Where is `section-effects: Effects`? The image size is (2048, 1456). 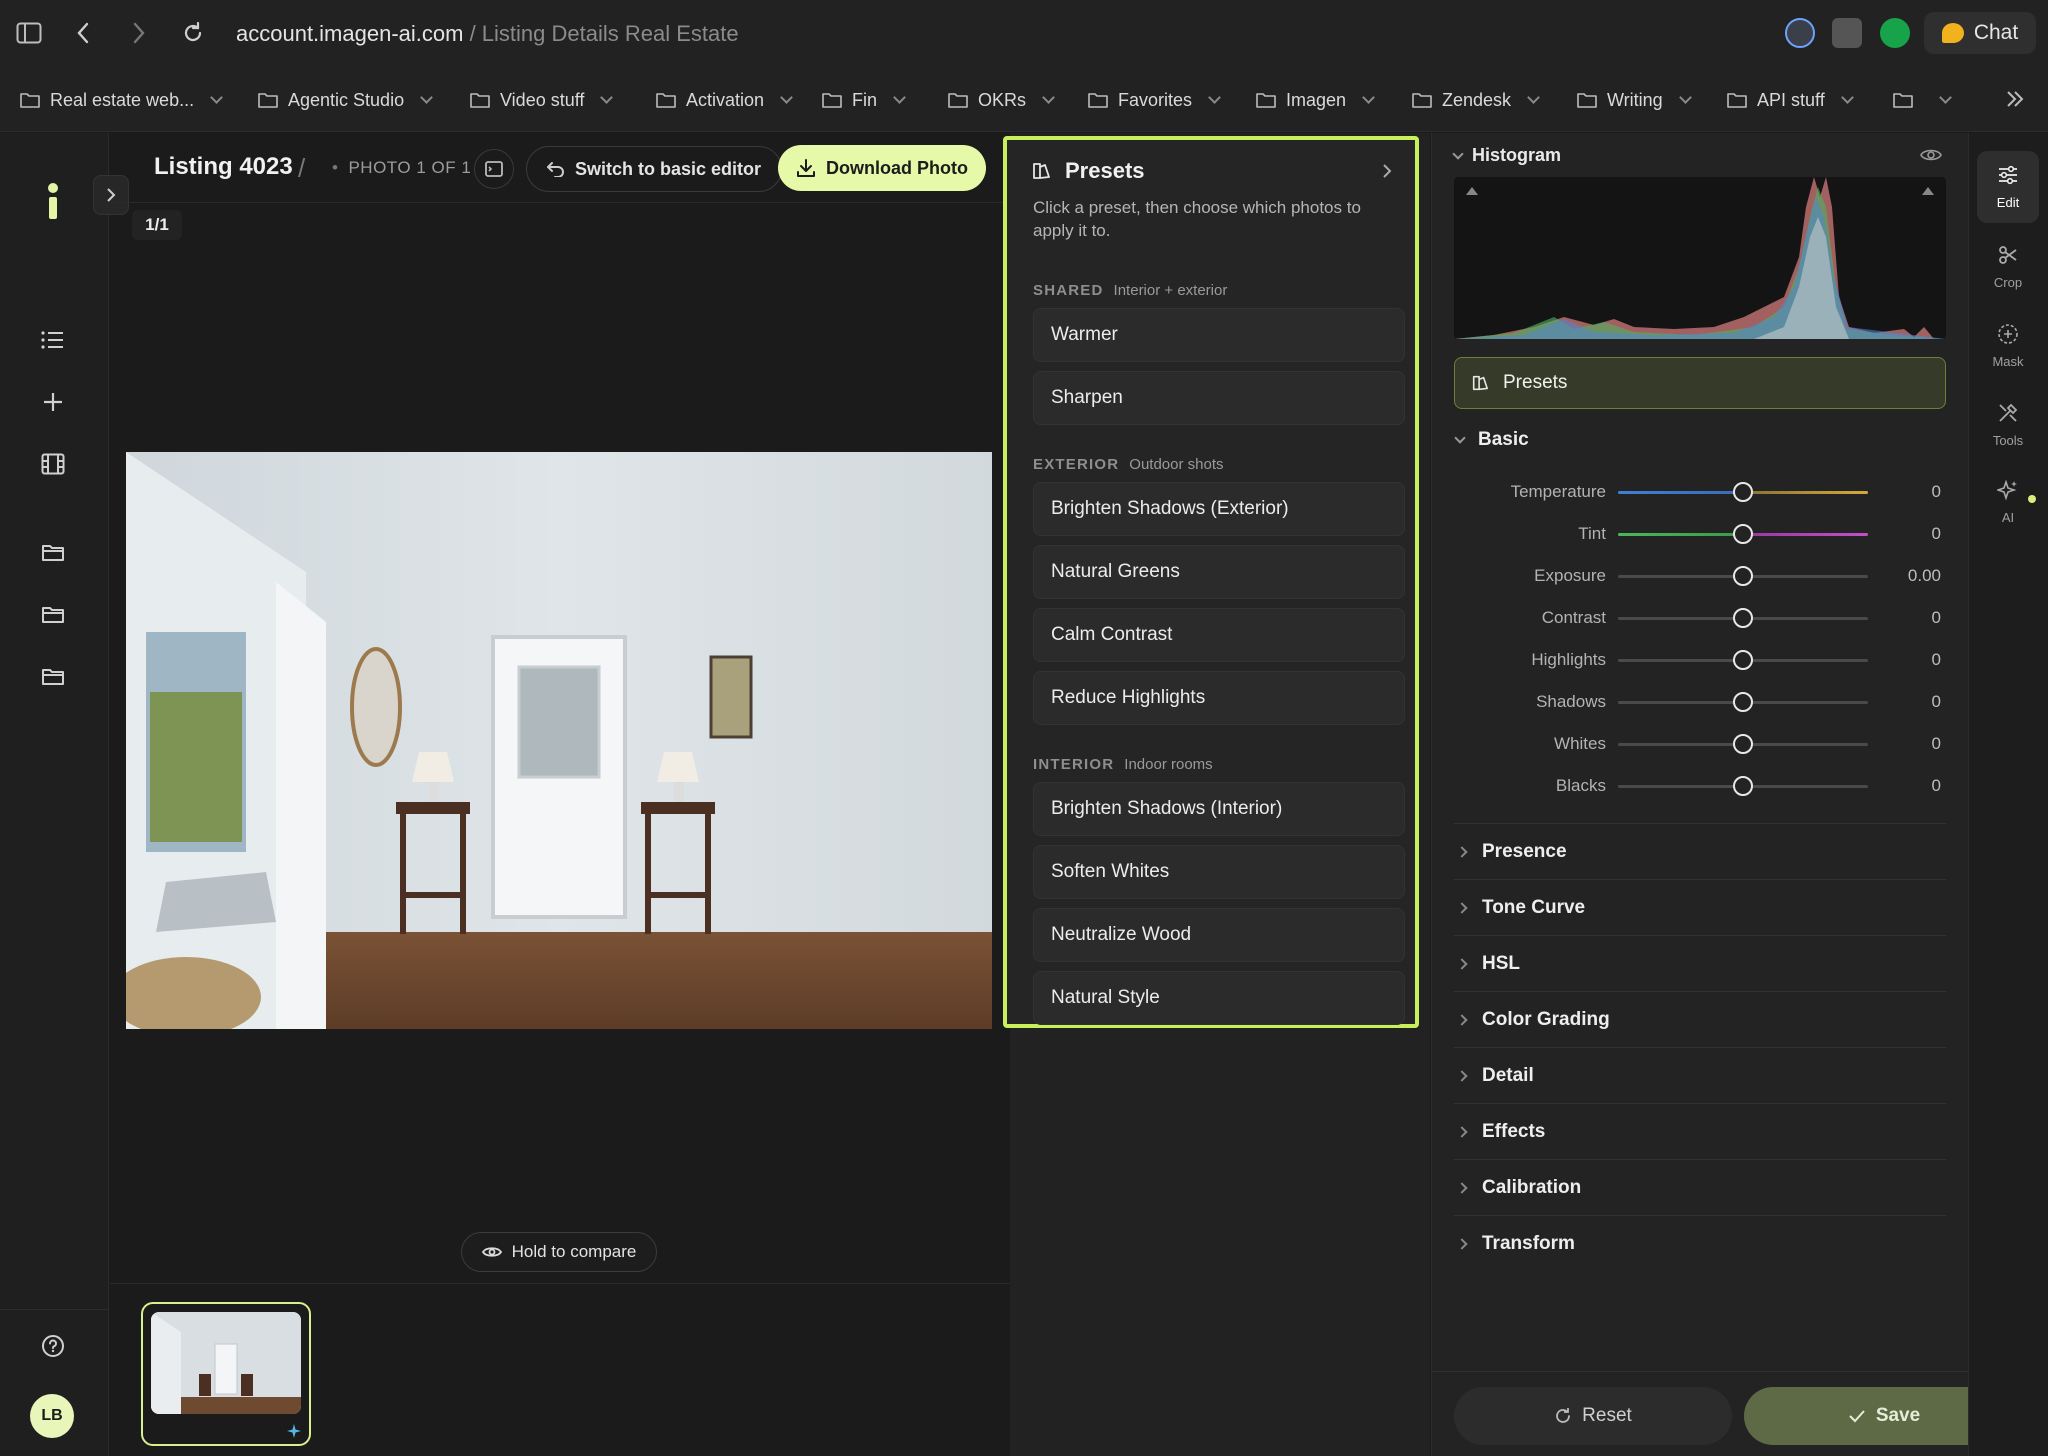
section-effects: Effects is located at coordinates (1700, 1131).